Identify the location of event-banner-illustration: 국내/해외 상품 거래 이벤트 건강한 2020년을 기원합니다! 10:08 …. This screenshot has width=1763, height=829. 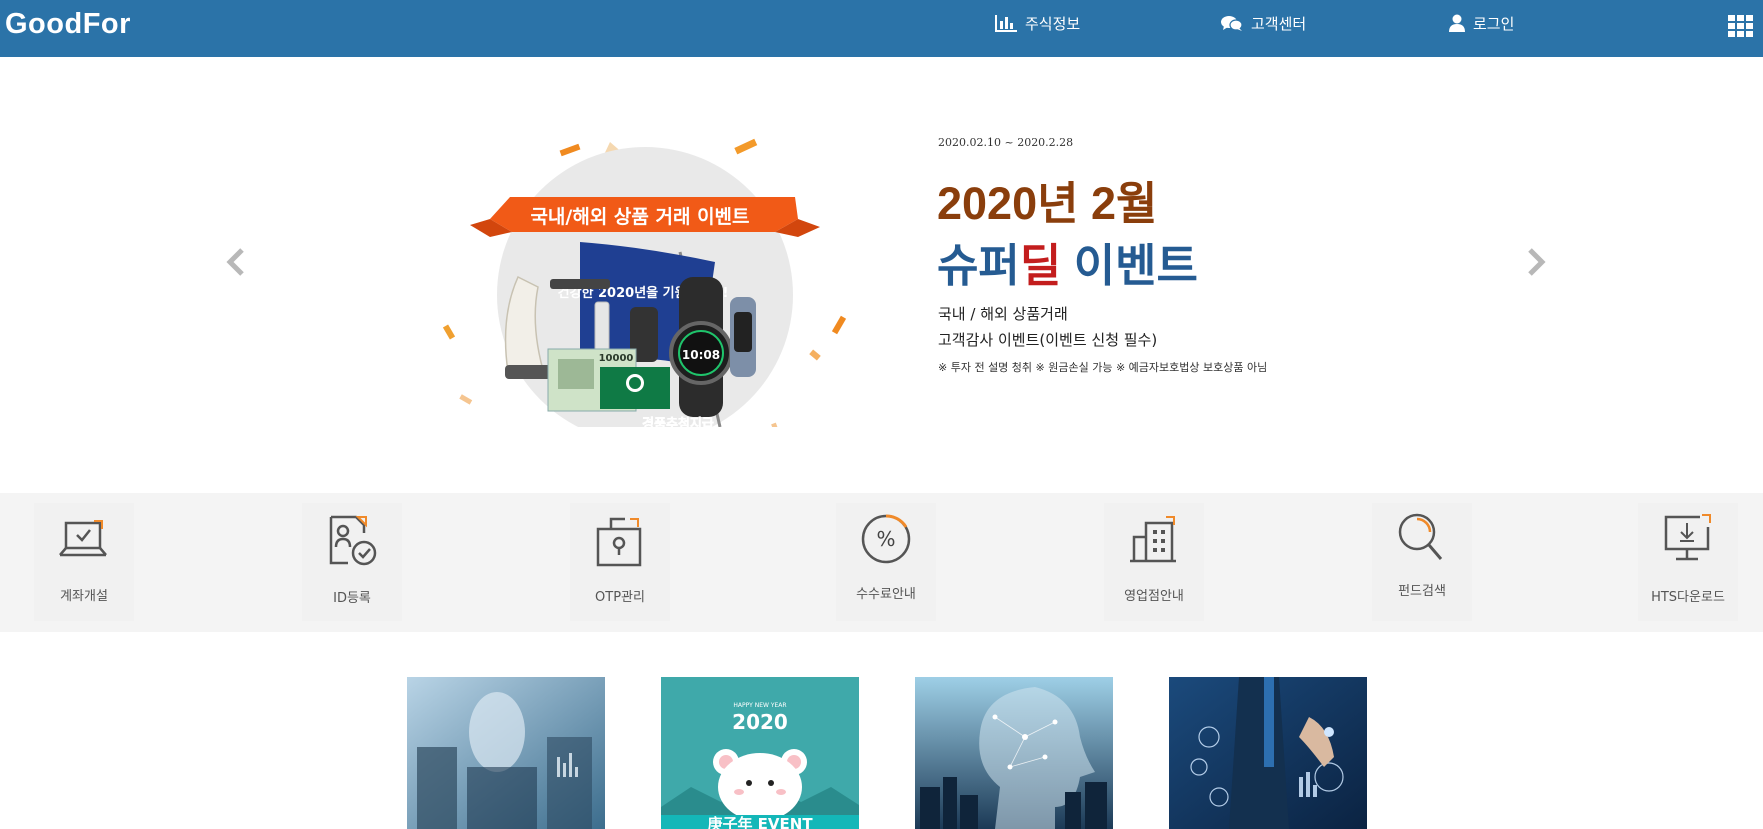
(645, 262).